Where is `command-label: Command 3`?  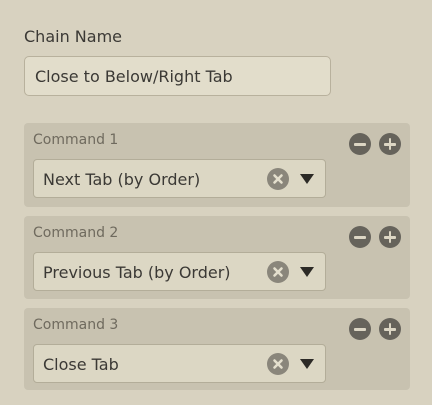
command-label: Command 3 is located at coordinates (76, 325).